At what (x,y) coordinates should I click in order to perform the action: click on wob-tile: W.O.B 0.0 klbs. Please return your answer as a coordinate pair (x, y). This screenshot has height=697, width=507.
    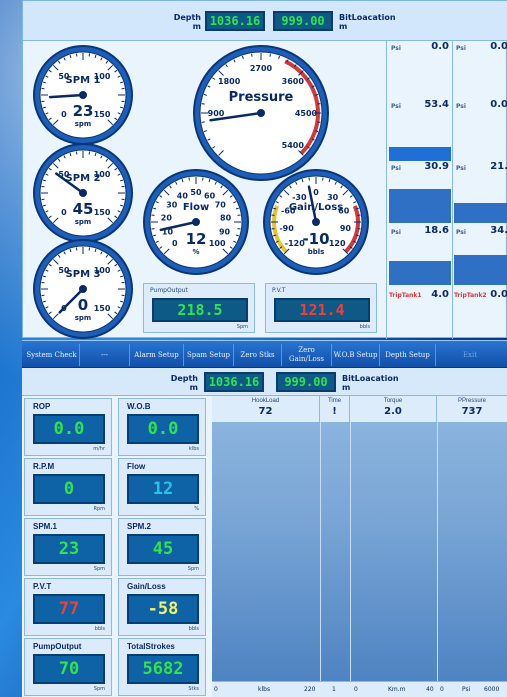
    Looking at the image, I should click on (162, 427).